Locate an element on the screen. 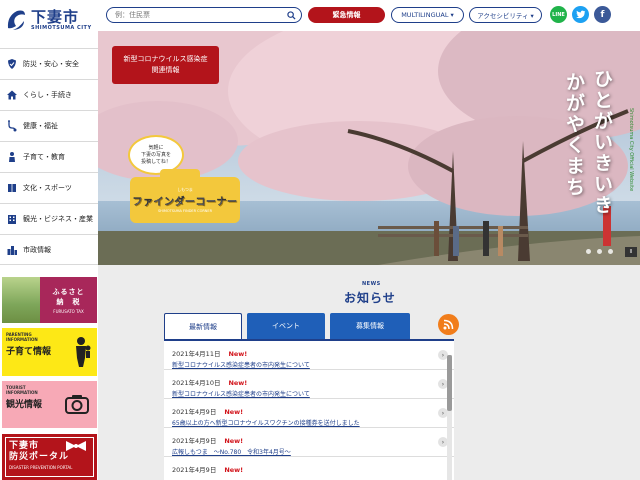  sidebar-item-label: 文化・スポーツ is located at coordinates (47, 188).